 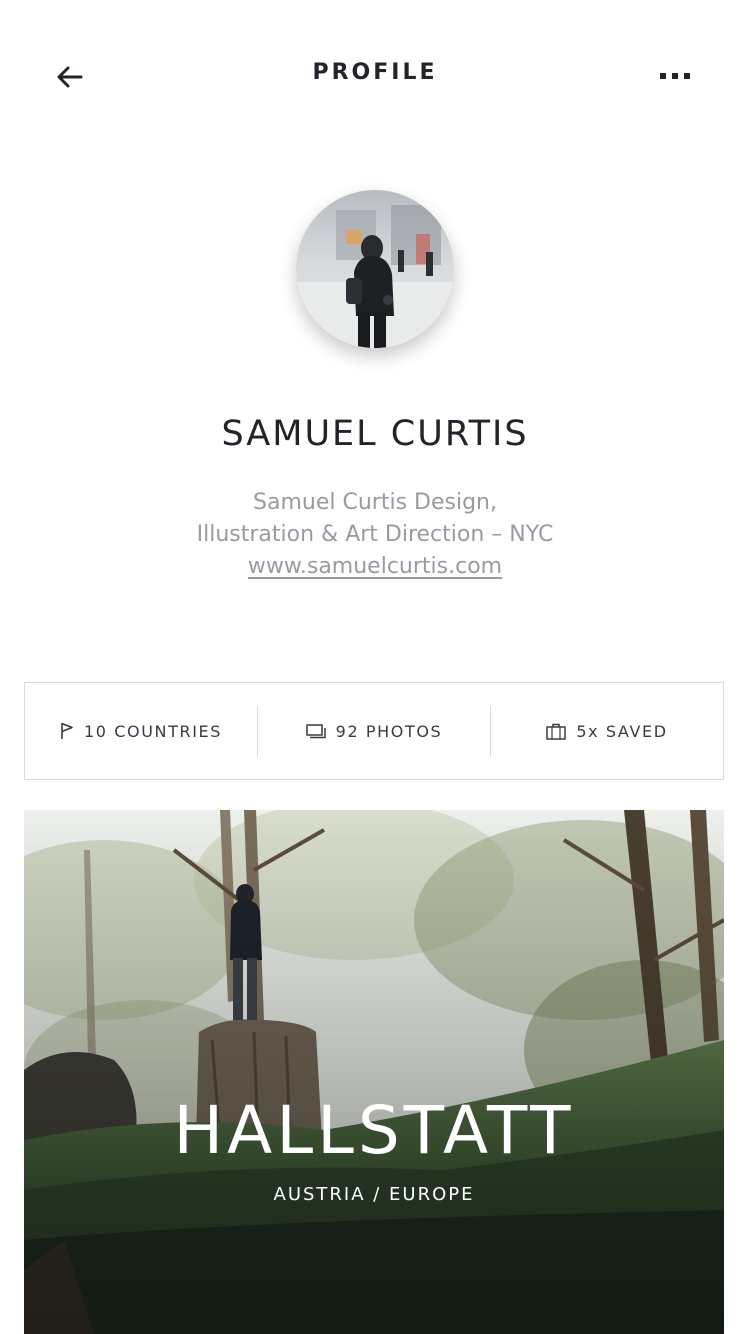 I want to click on website-link: www.samuelcurtis.com, so click(x=375, y=566).